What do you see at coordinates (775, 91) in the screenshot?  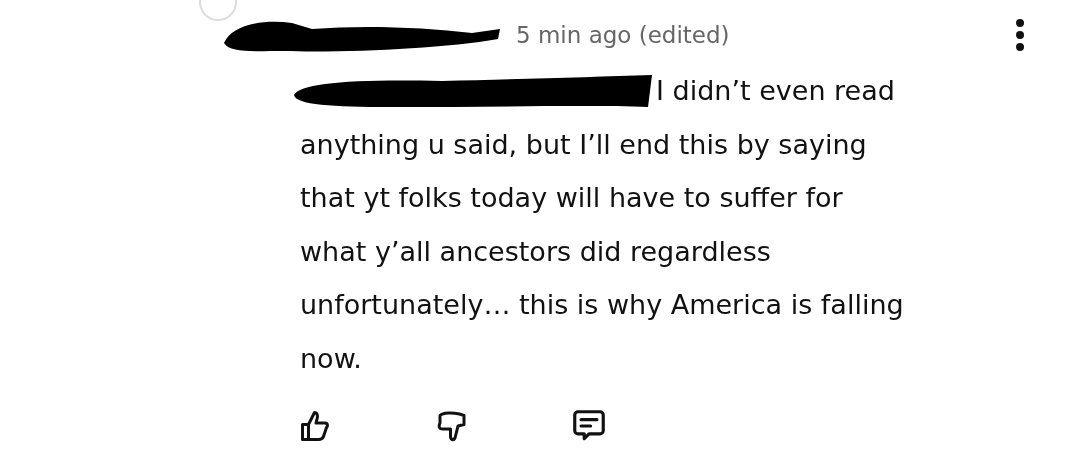 I see `comment-text: I didn’t even read` at bounding box center [775, 91].